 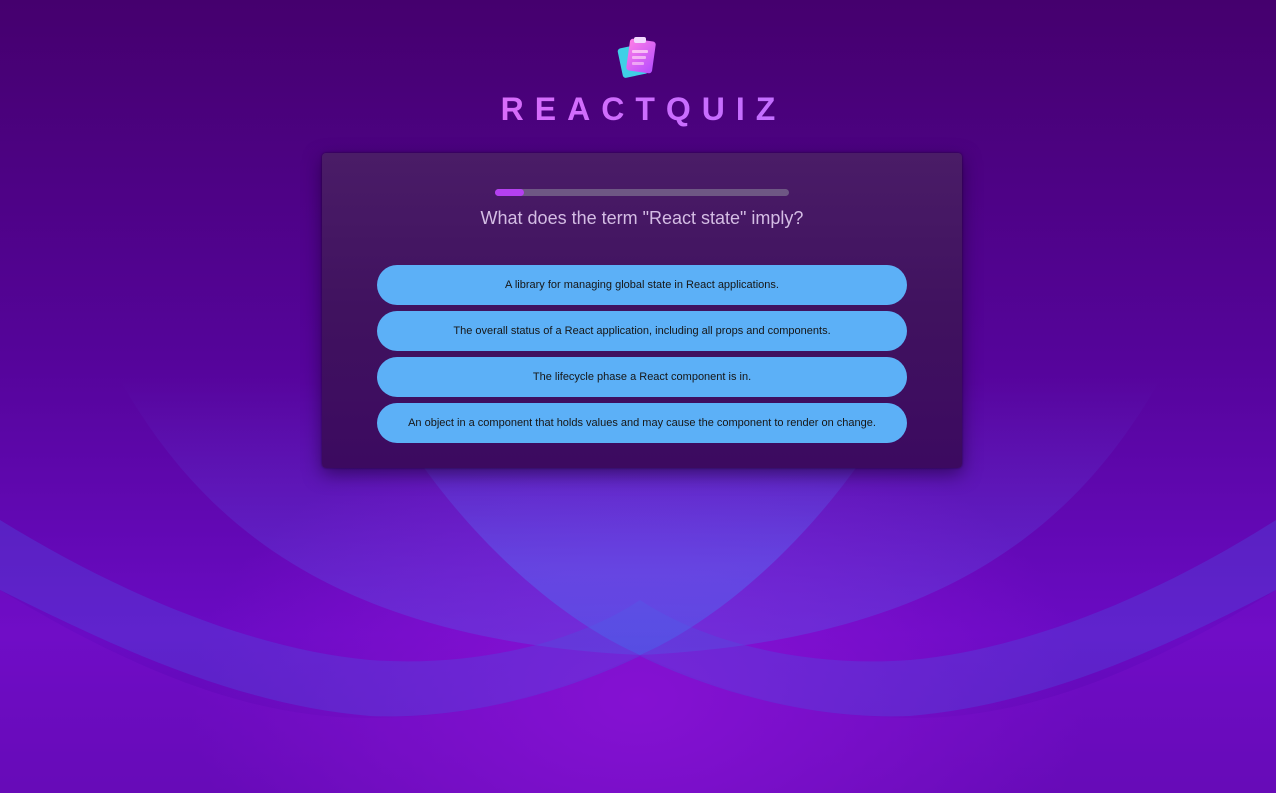 I want to click on question-text: What does the term "React state" imply?, so click(x=642, y=218).